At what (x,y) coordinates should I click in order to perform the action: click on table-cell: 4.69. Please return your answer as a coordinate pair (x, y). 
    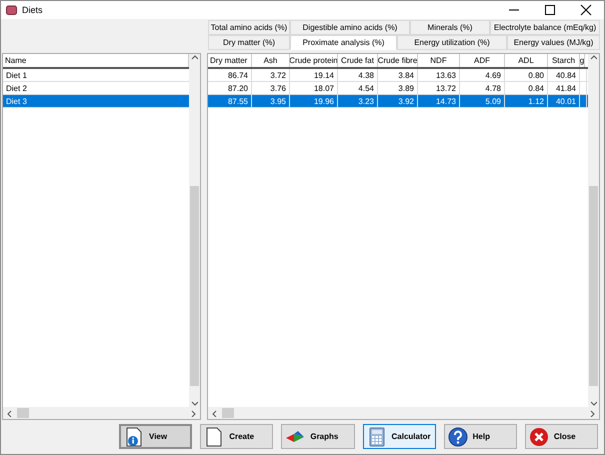
    Looking at the image, I should click on (482, 75).